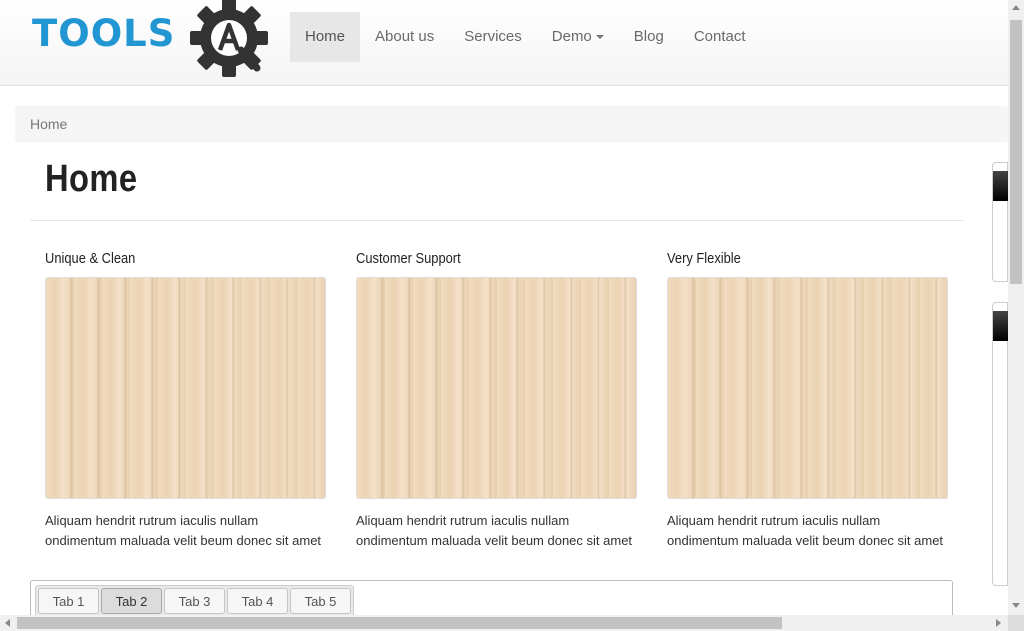  Describe the element at coordinates (1016, 605) in the screenshot. I see `scroll-down-icon` at that location.